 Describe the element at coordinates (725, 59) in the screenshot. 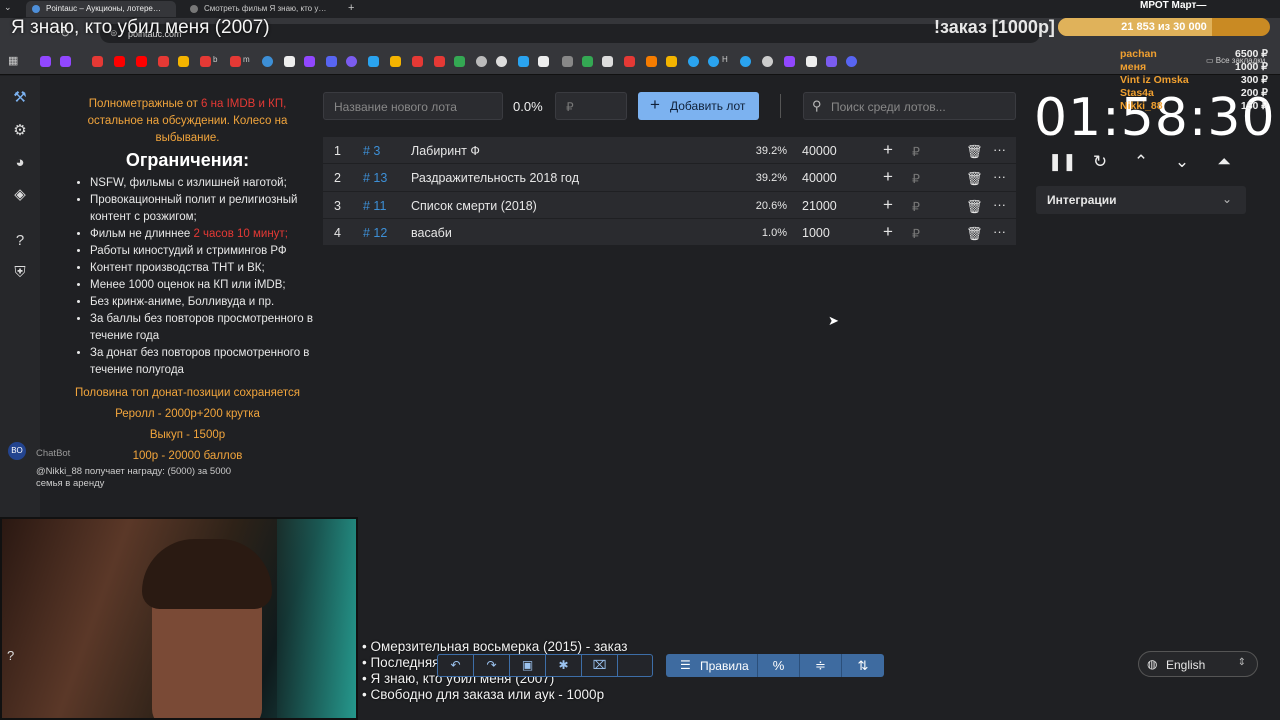

I see `bookmark-label: H` at that location.